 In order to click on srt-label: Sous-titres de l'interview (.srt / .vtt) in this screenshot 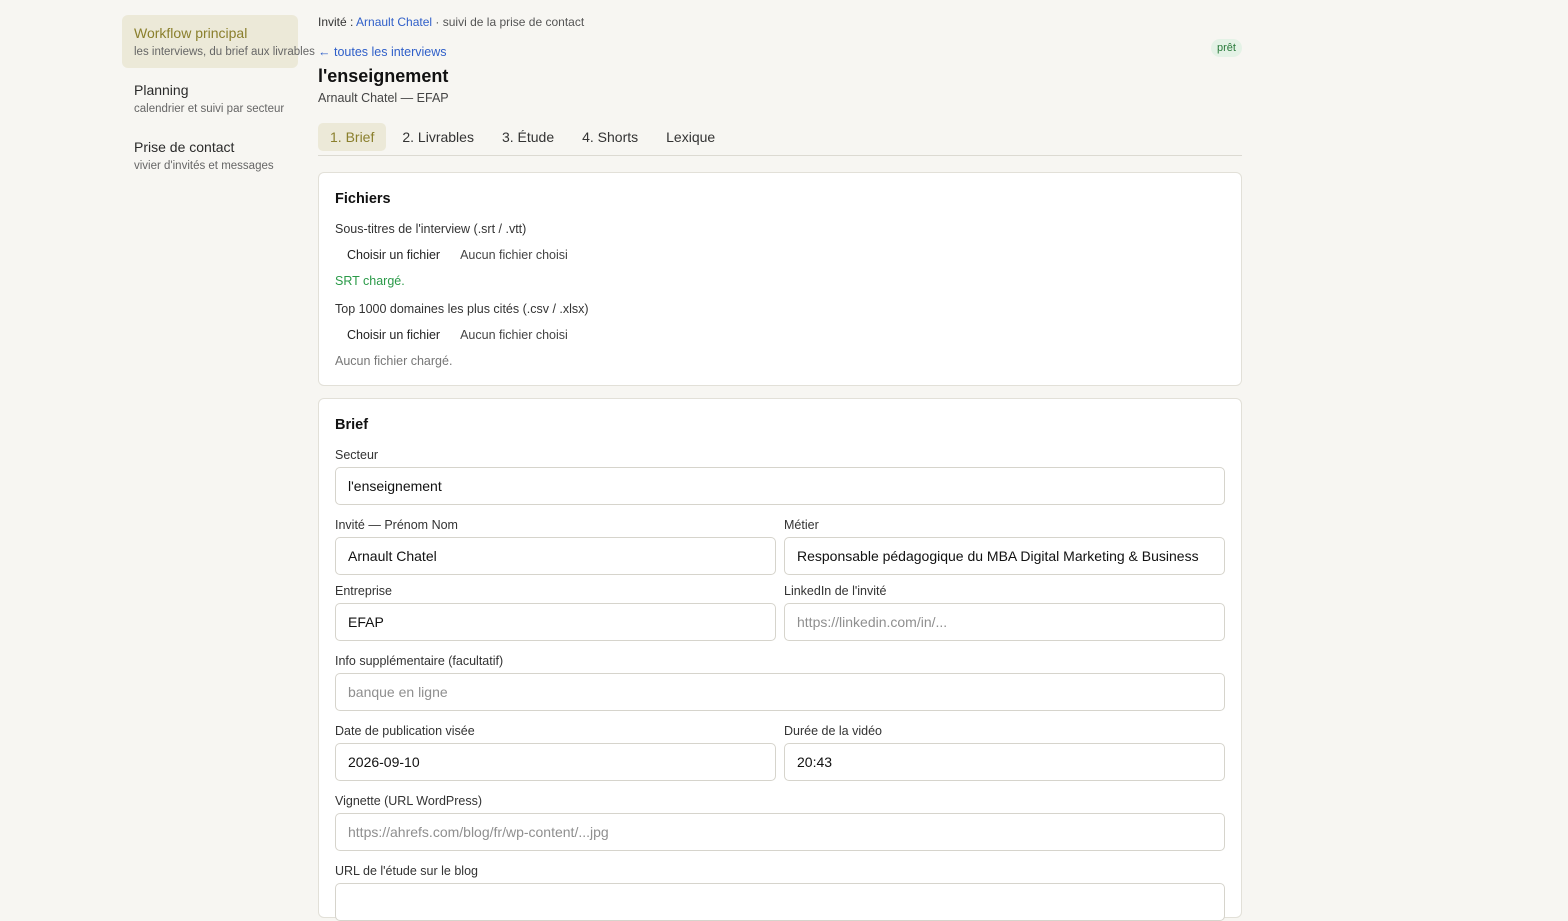, I will do `click(431, 229)`.